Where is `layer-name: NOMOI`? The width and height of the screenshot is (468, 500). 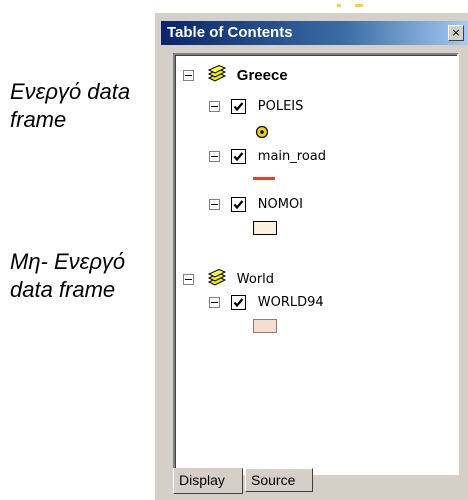 layer-name: NOMOI is located at coordinates (280, 204).